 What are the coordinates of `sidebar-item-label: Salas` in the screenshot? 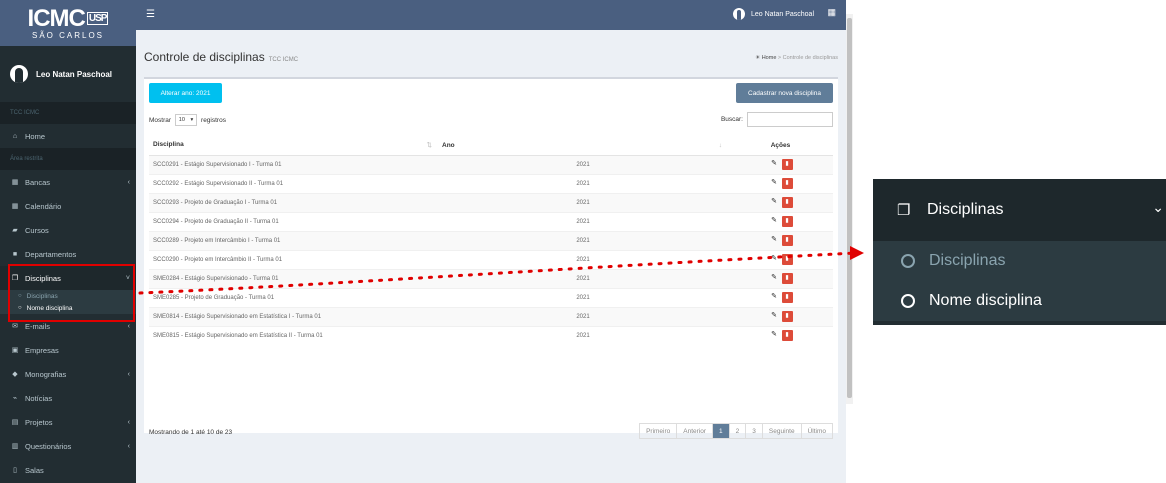 It's located at (34, 470).